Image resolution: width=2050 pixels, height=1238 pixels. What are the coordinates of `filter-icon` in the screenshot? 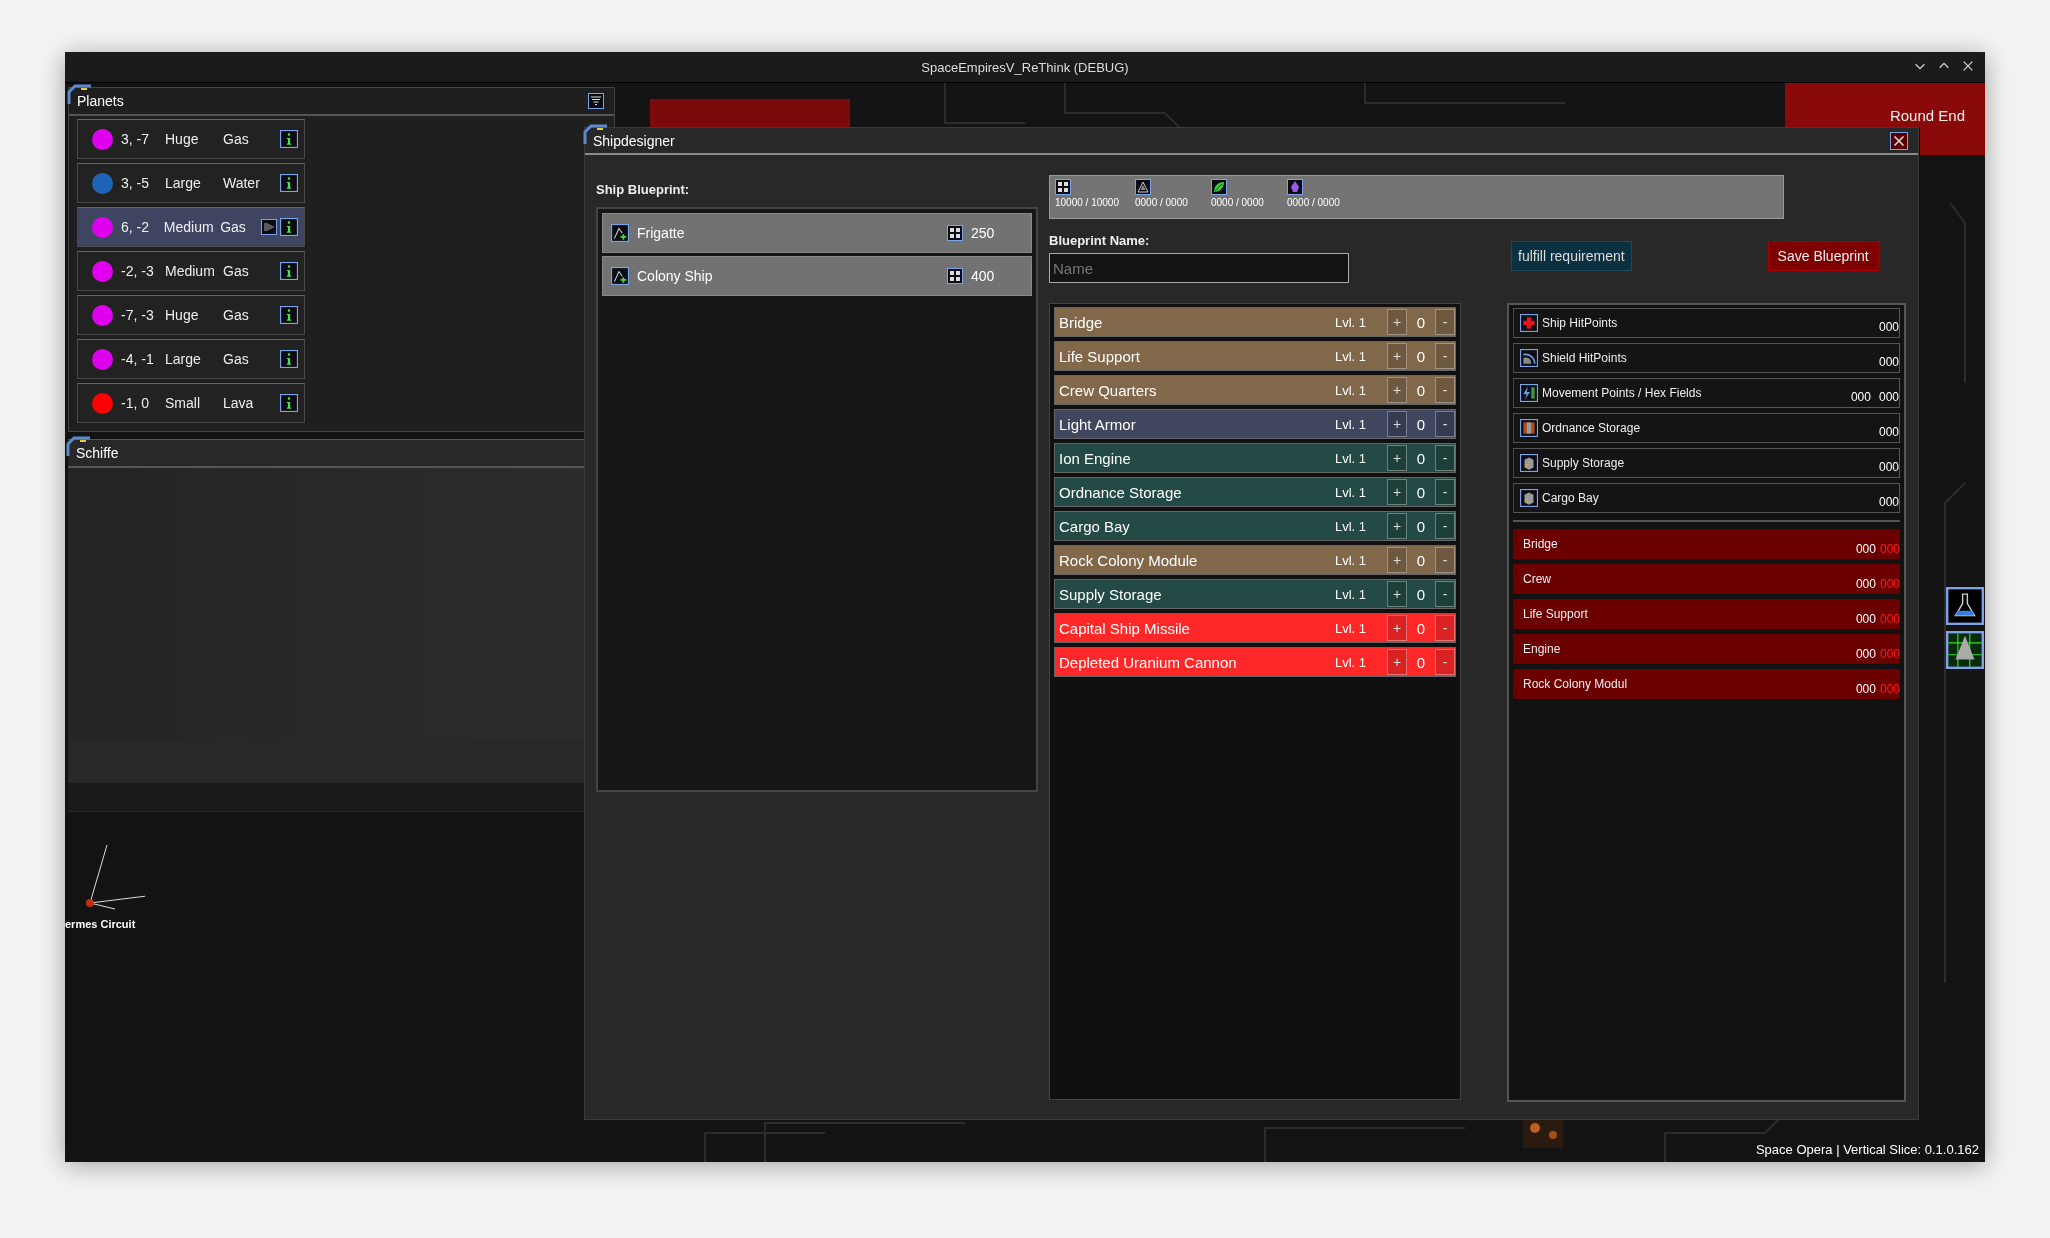 It's located at (596, 101).